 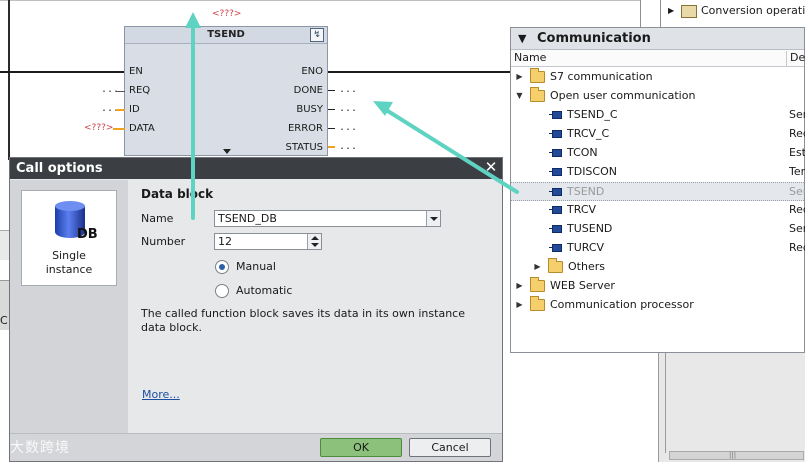 I want to click on manual-label: Manual, so click(x=256, y=266).